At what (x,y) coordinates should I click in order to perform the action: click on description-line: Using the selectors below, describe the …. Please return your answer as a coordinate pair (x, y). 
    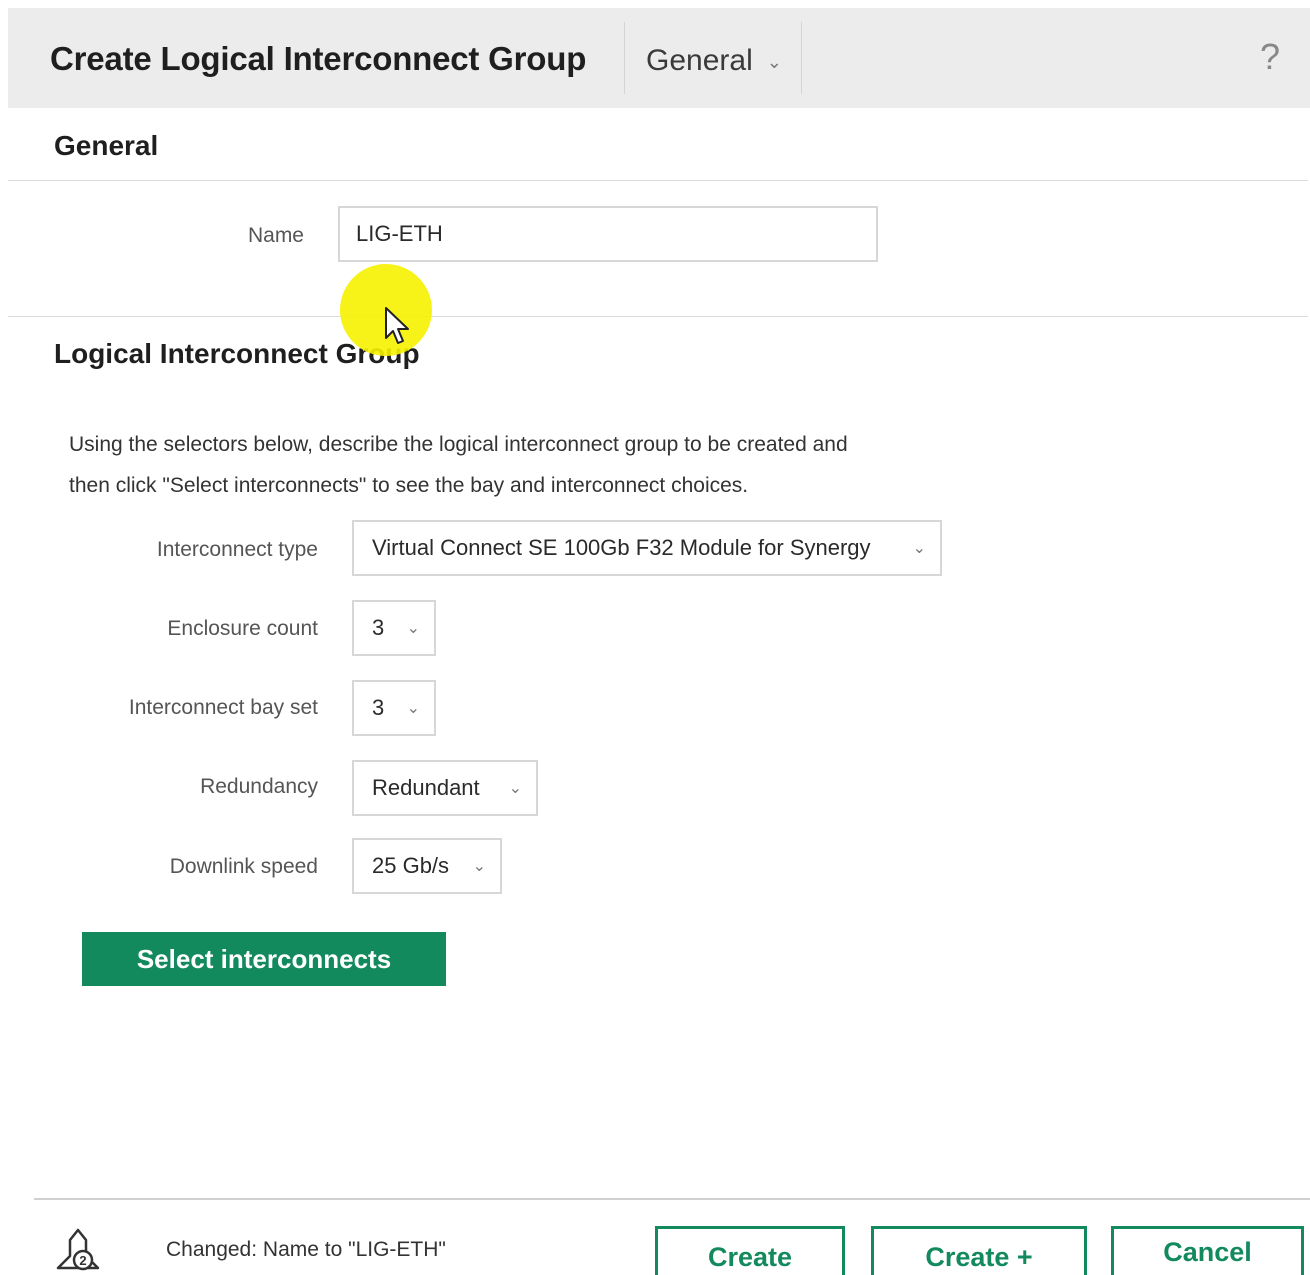
    Looking at the image, I should click on (458, 444).